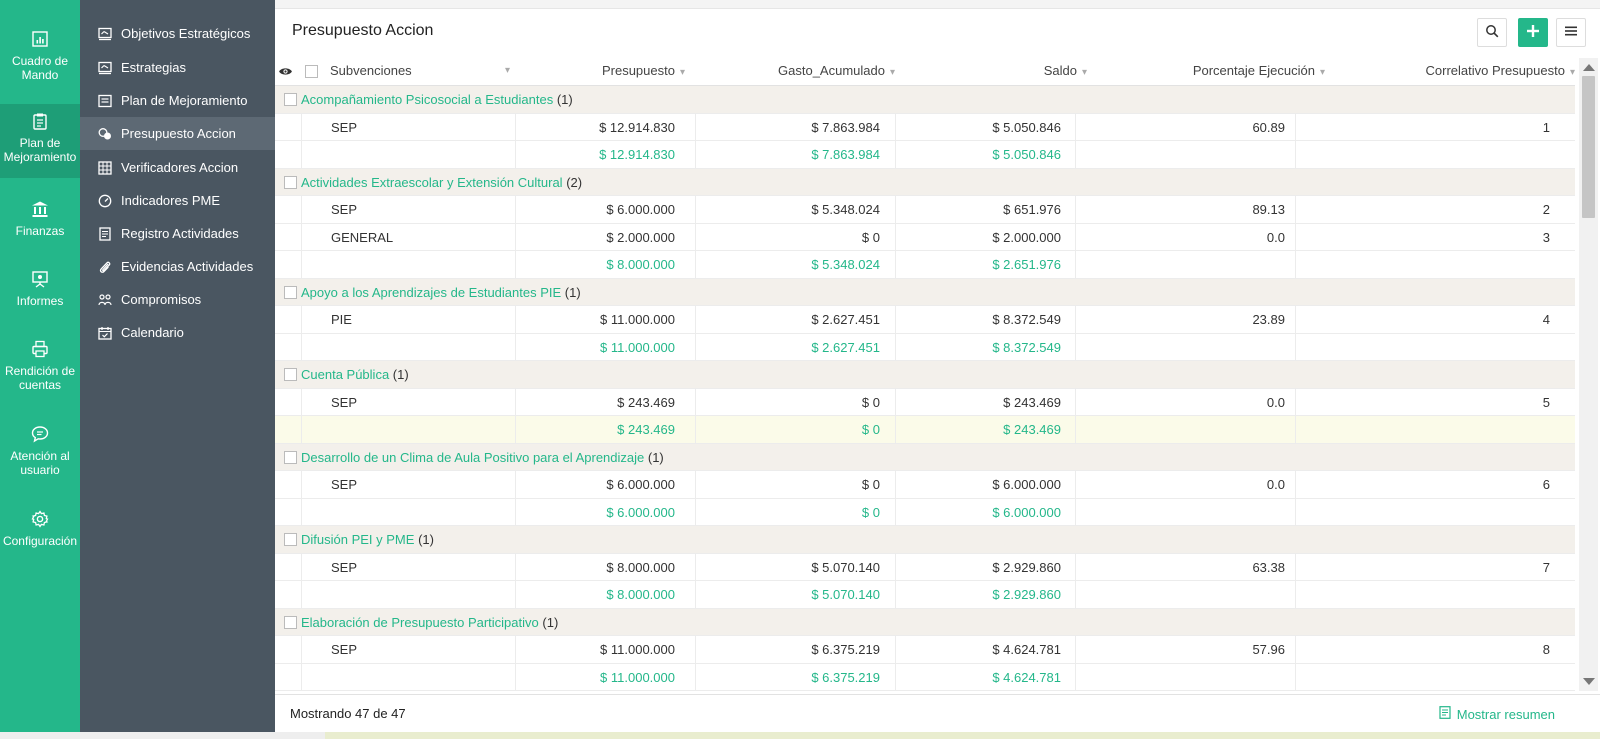 The height and width of the screenshot is (739, 1600). What do you see at coordinates (1268, 649) in the screenshot?
I see `cell-porcentaje: 57.96` at bounding box center [1268, 649].